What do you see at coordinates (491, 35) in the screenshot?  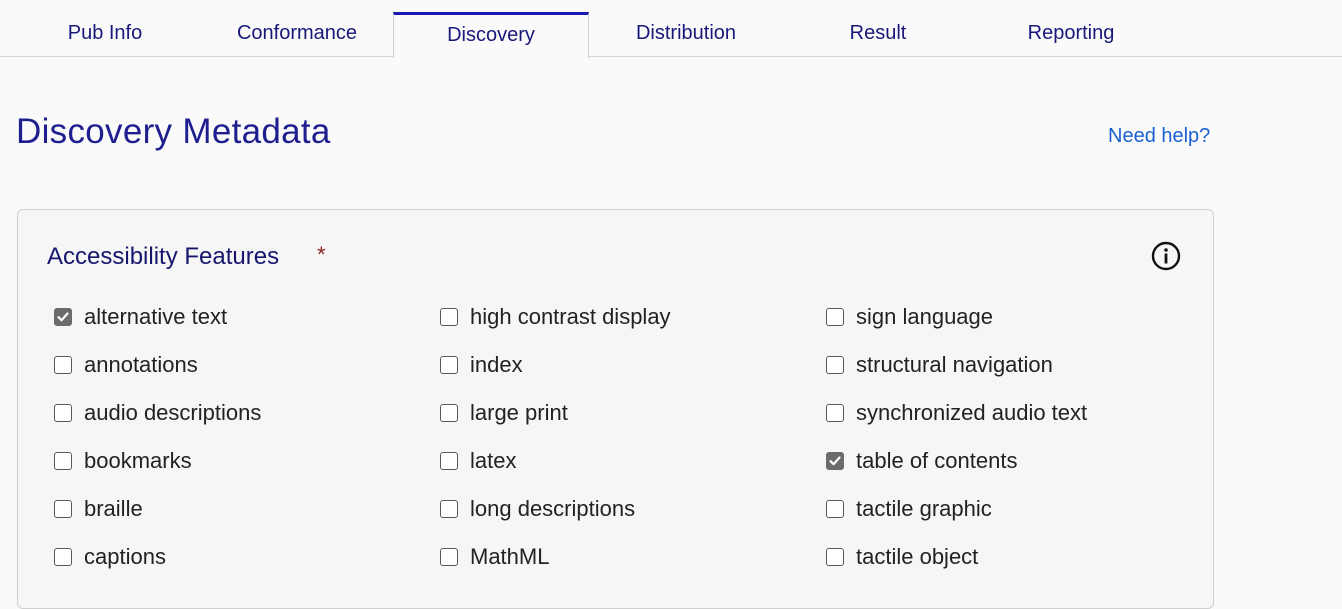 I see `tab-discovery: Discovery` at bounding box center [491, 35].